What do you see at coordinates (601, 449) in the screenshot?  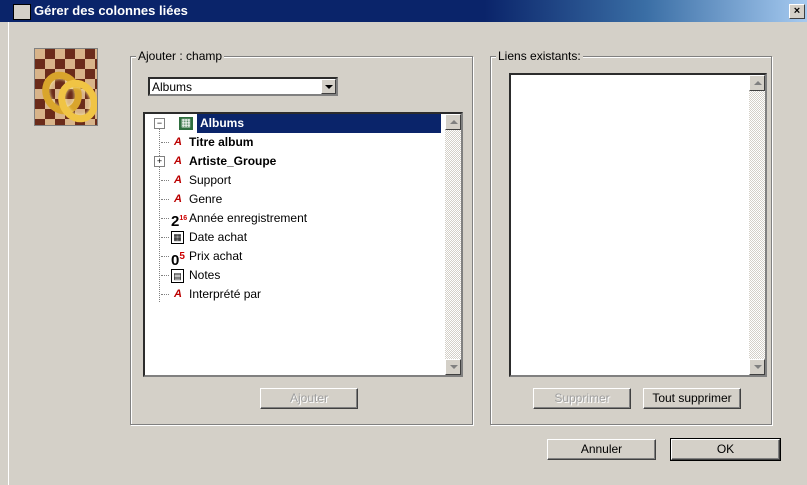 I see `cancel-button: Annuler` at bounding box center [601, 449].